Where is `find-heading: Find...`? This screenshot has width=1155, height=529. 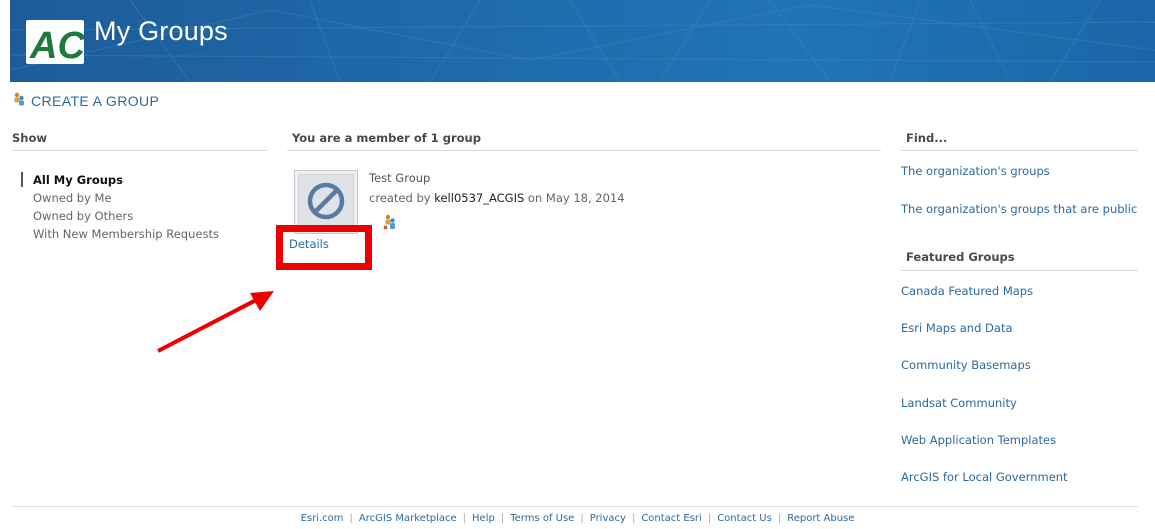 find-heading: Find... is located at coordinates (927, 138).